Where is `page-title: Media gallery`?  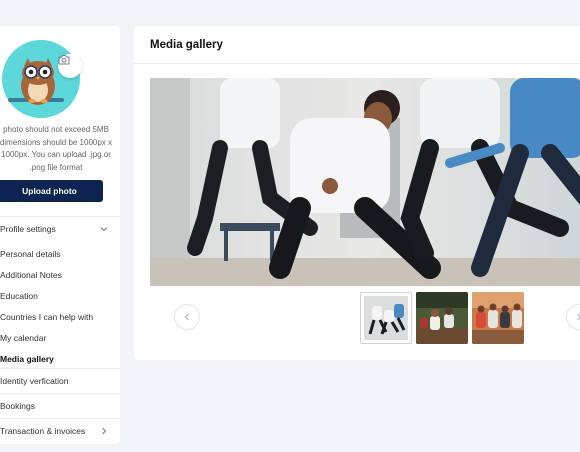
page-title: Media gallery is located at coordinates (186, 44).